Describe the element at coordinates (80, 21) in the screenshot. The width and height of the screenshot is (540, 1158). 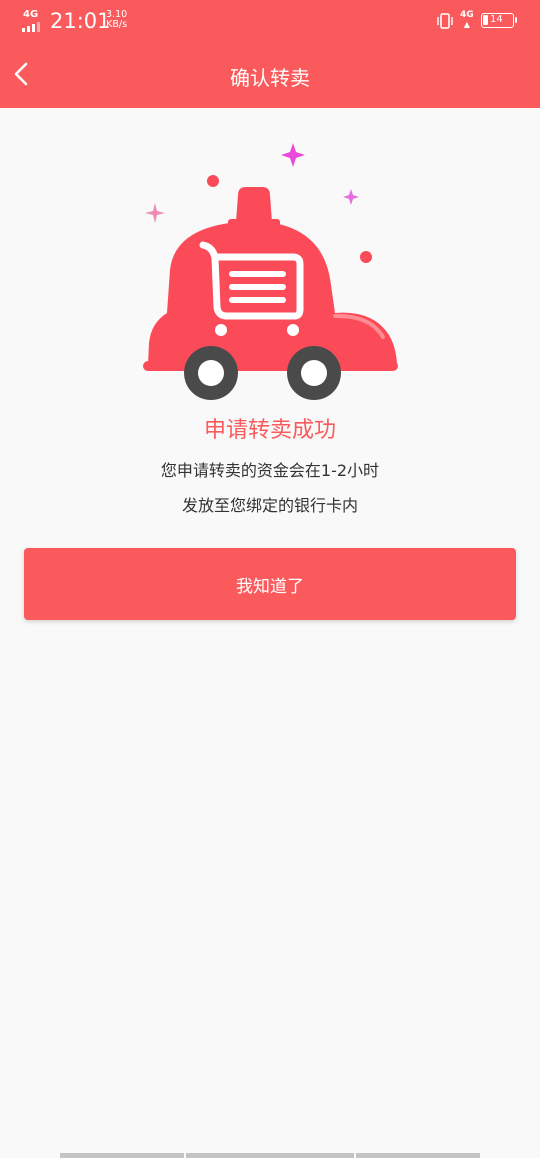
I see `clock: 21:01` at that location.